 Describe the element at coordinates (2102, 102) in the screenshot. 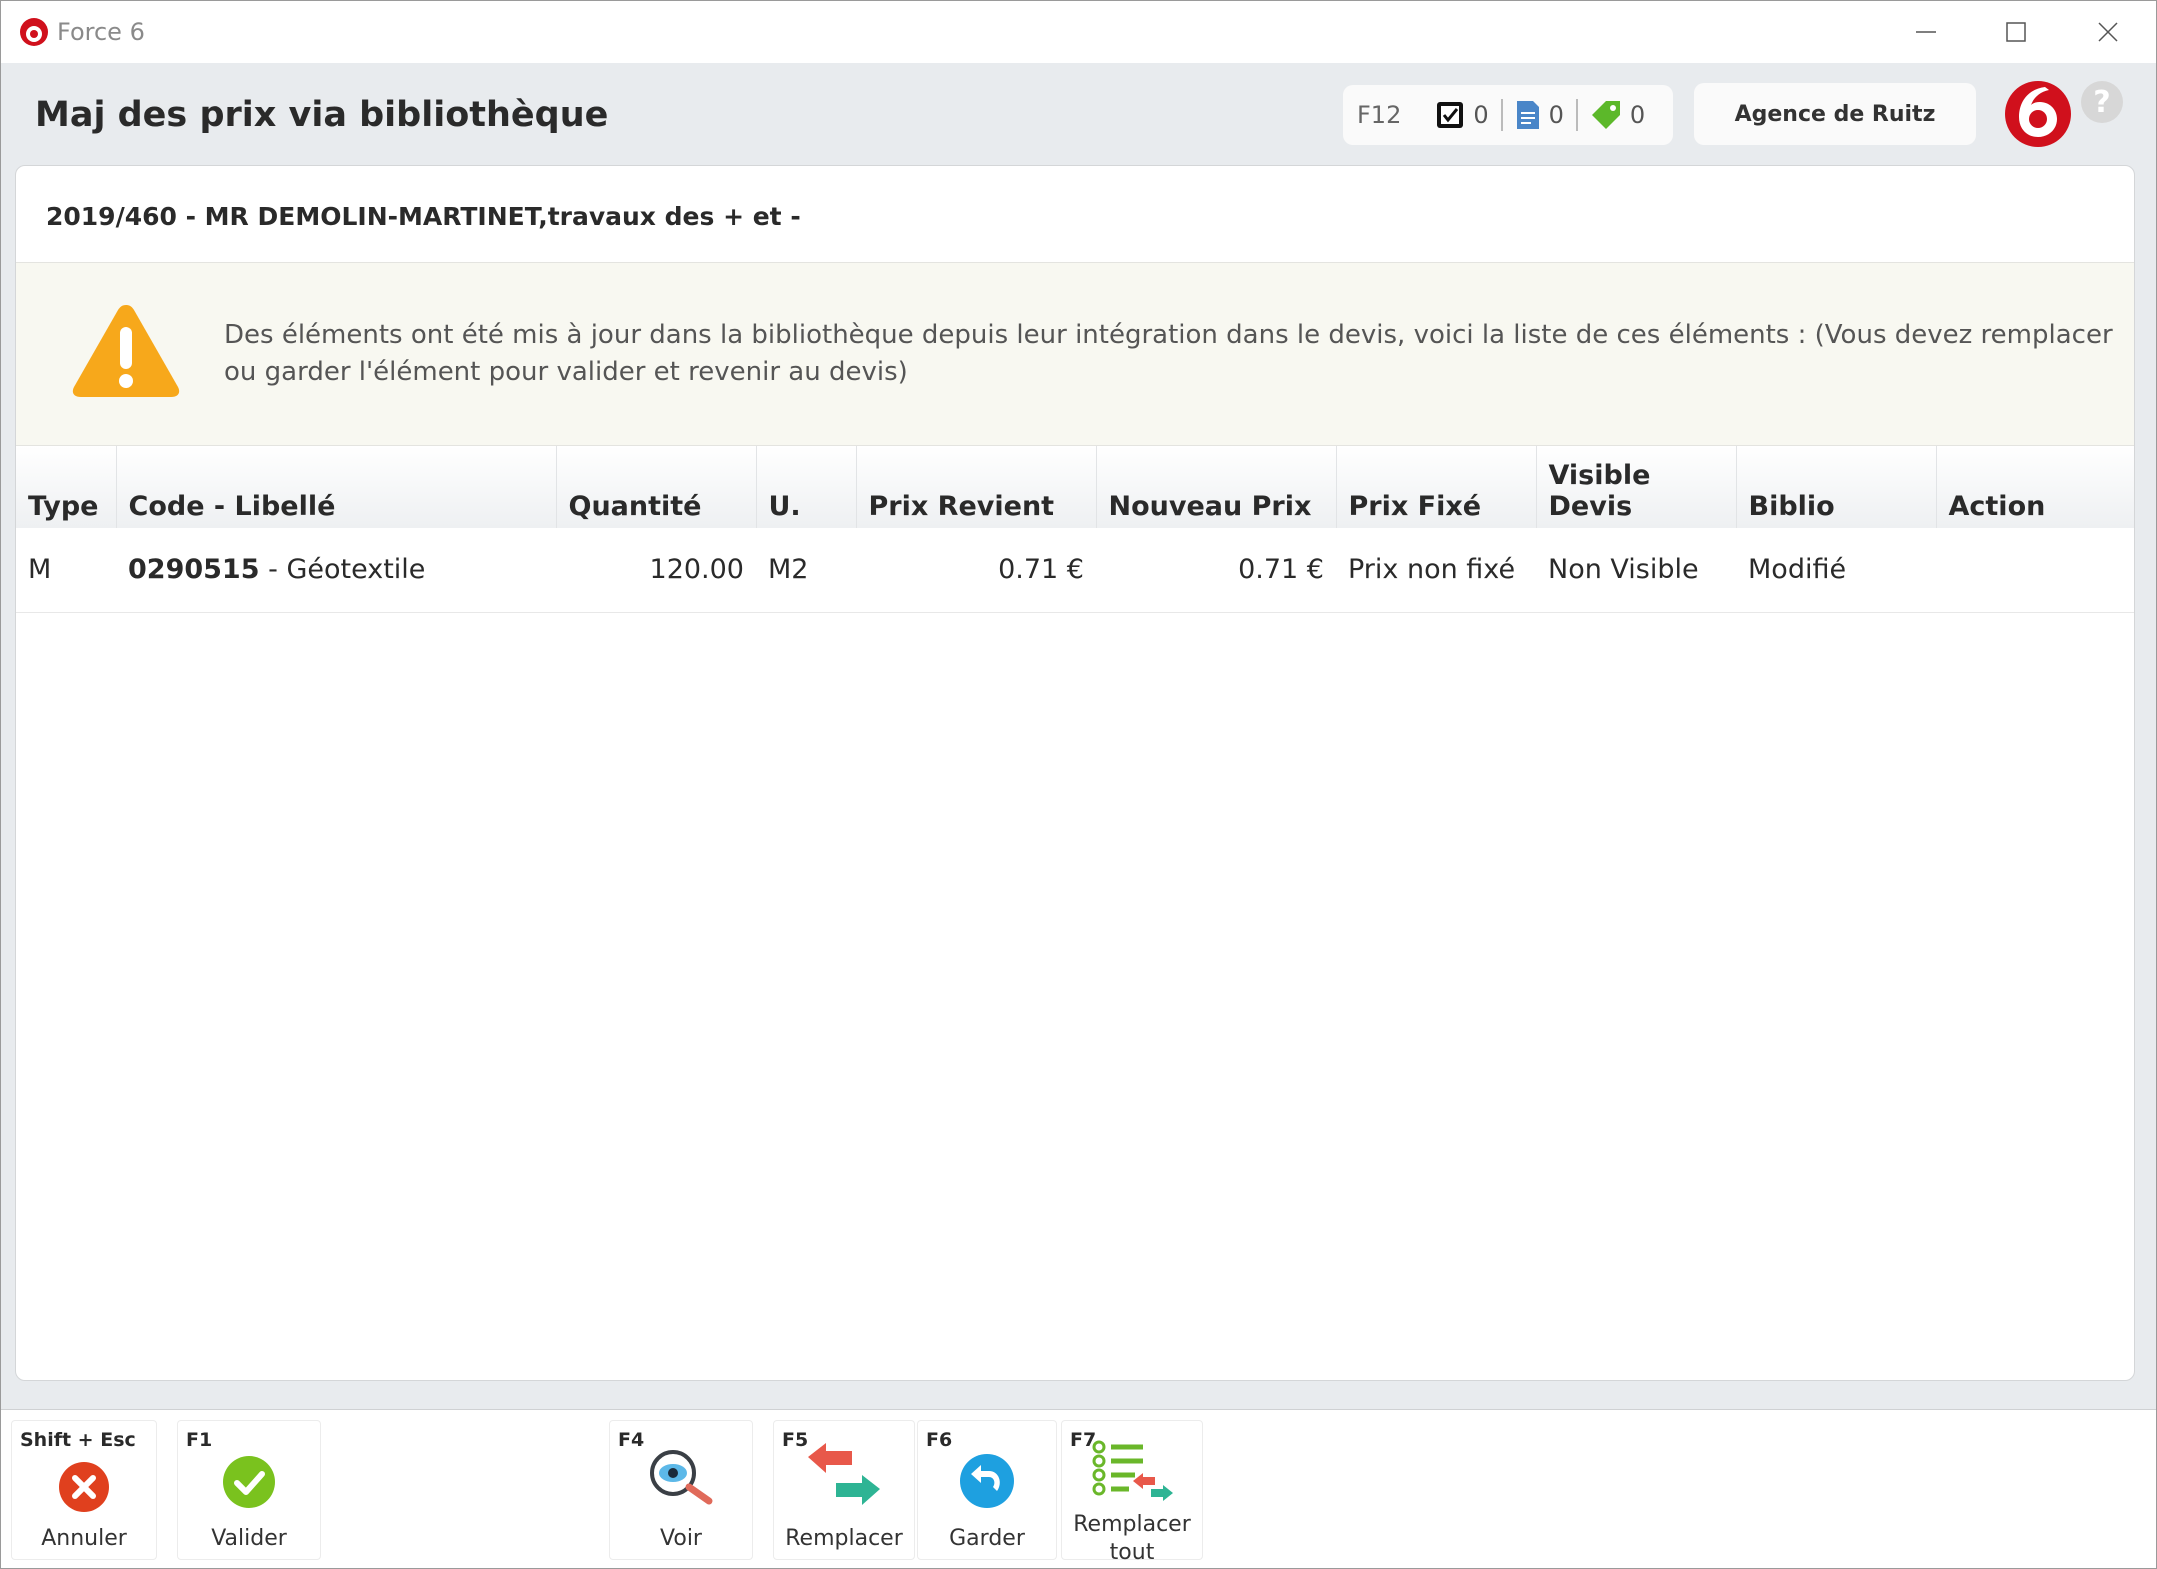

I see `help-icon: ?` at that location.